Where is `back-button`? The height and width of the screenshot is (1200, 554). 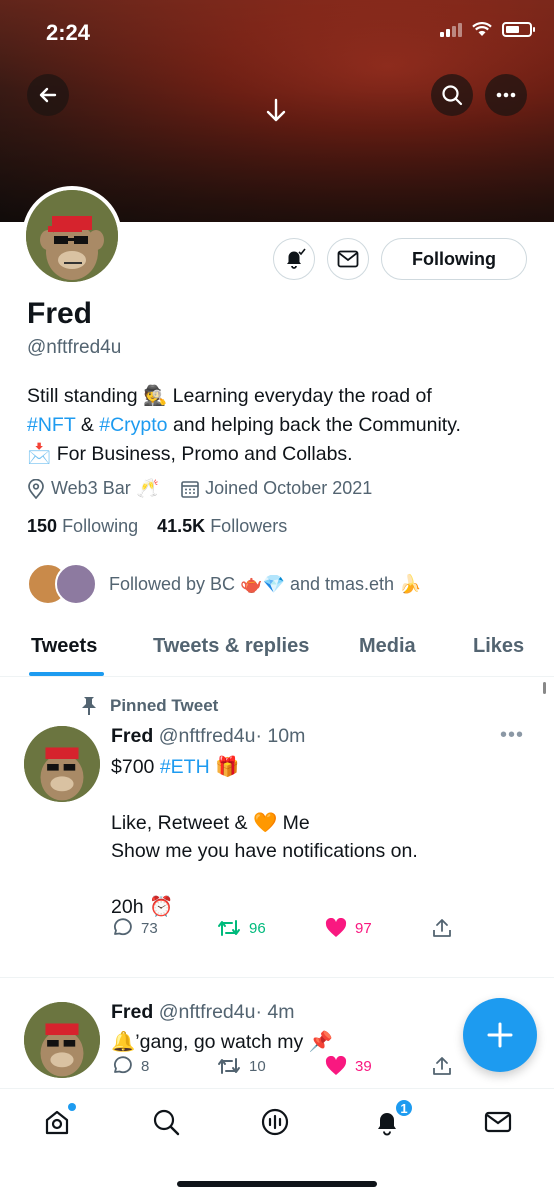 back-button is located at coordinates (48, 95).